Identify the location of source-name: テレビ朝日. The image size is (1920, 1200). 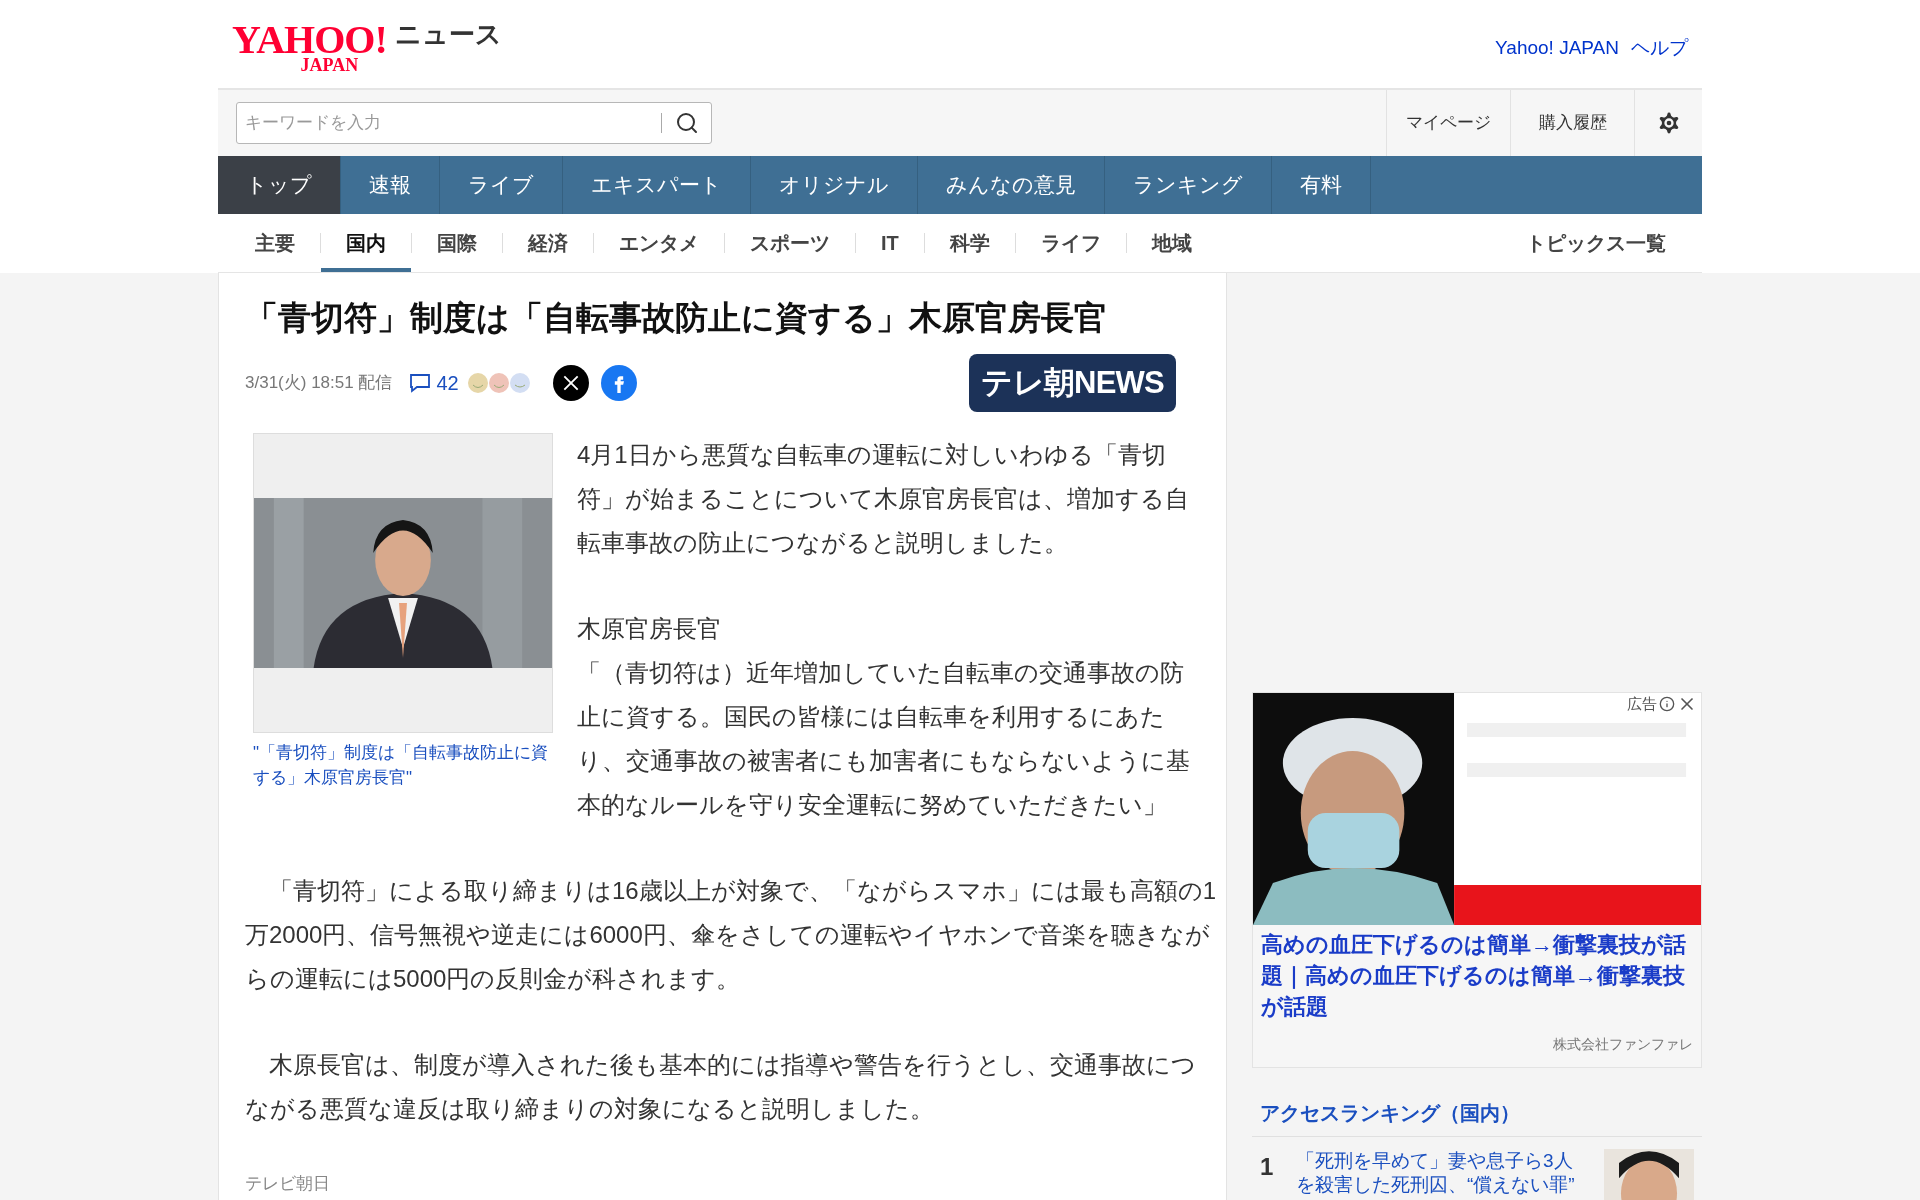
(288, 1184).